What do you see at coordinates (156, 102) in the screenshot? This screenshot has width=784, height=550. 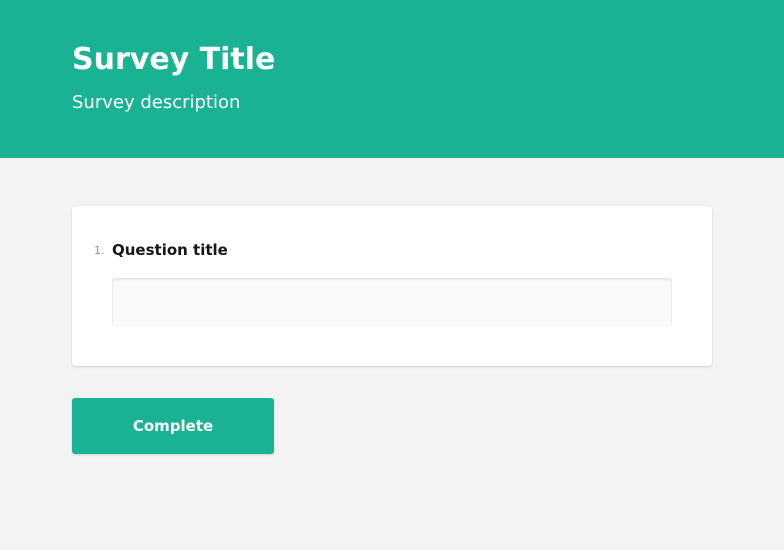 I see `survey-description: Survey description` at bounding box center [156, 102].